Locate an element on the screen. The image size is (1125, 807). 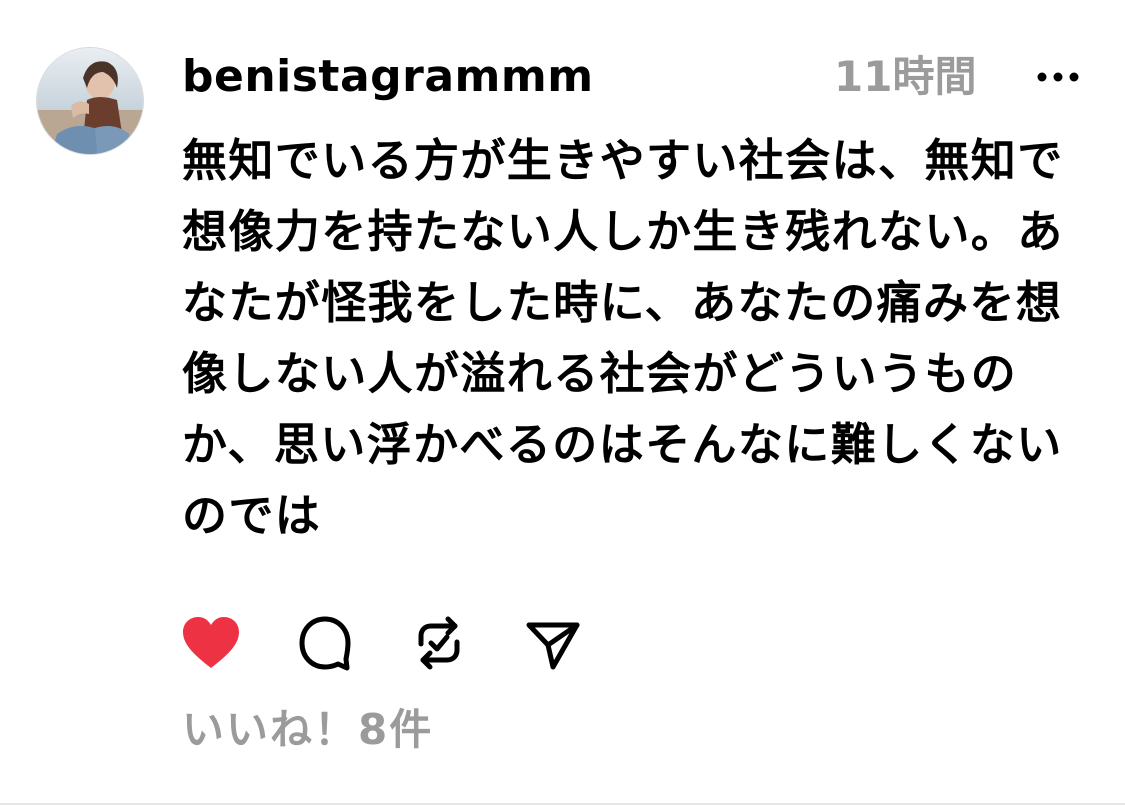
repost-button is located at coordinates (439, 643).